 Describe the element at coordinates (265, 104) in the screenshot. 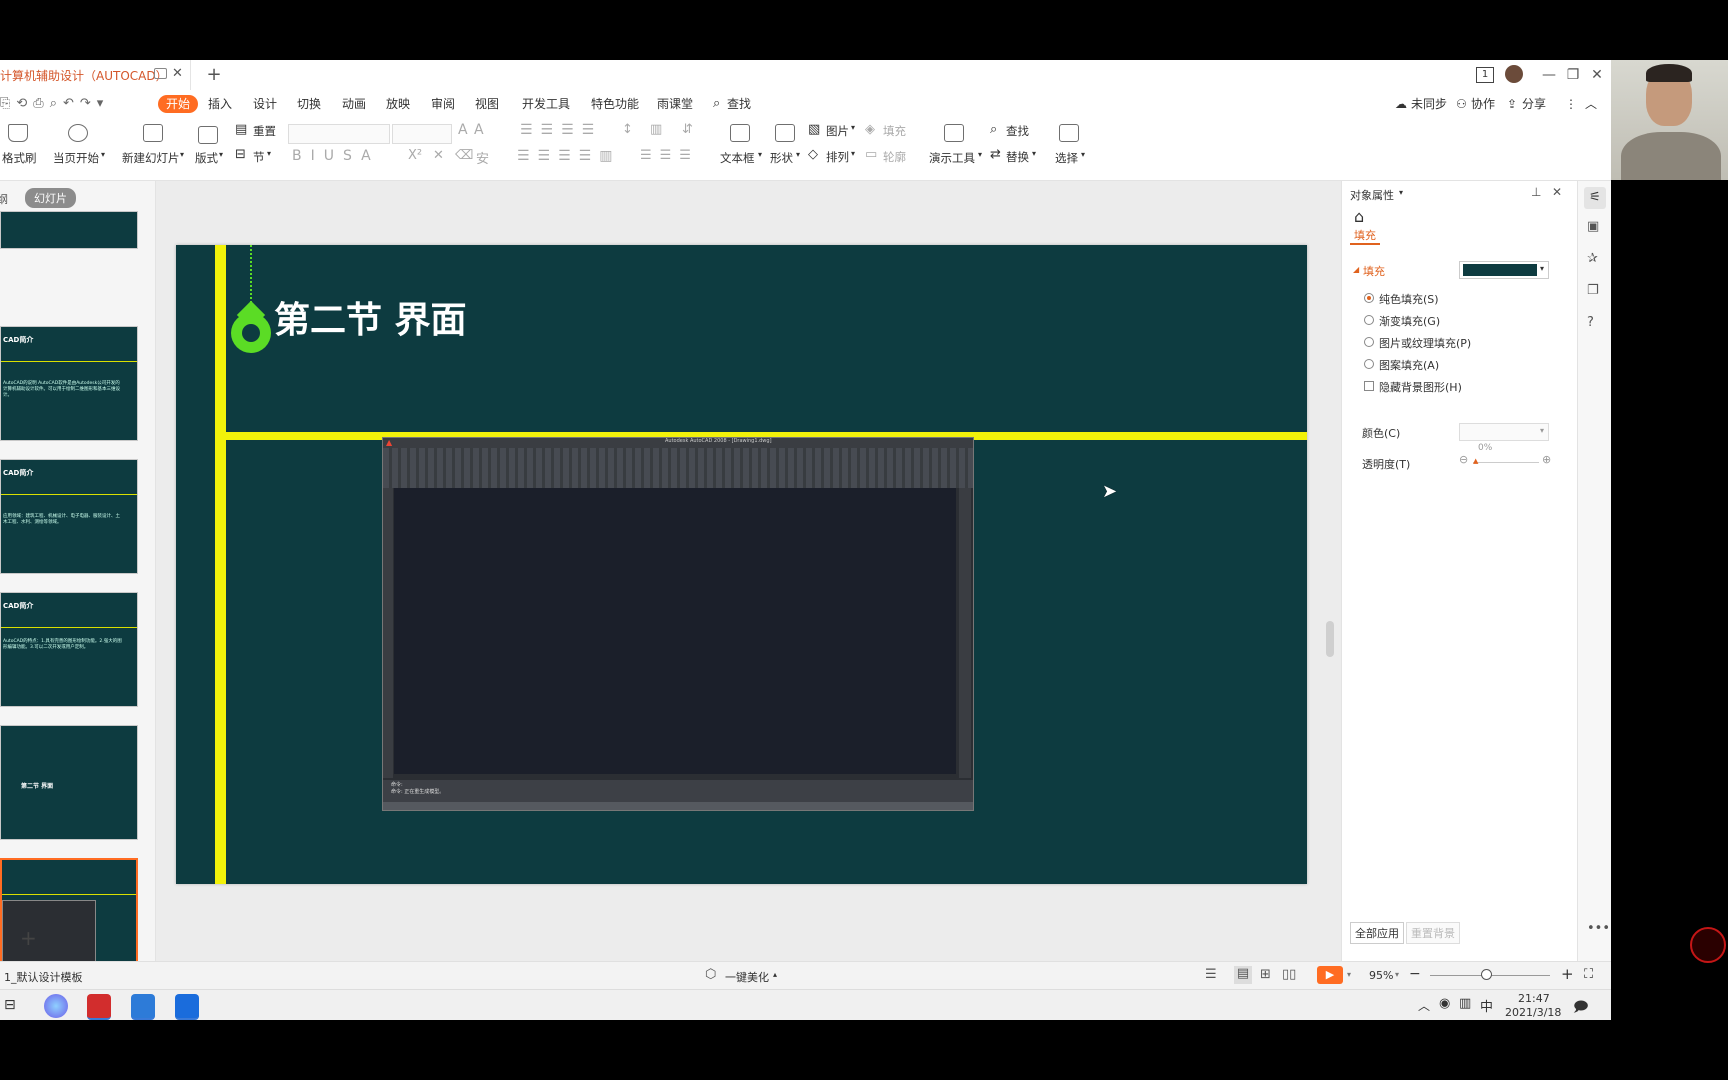

I see `menu-design: 设计` at that location.